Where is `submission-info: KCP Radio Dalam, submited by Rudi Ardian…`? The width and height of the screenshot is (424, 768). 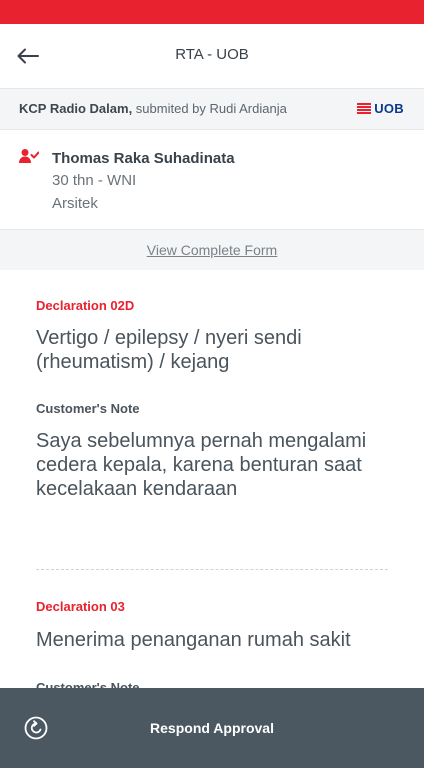
submission-info: KCP Radio Dalam, submited by Rudi Ardian… is located at coordinates (212, 109).